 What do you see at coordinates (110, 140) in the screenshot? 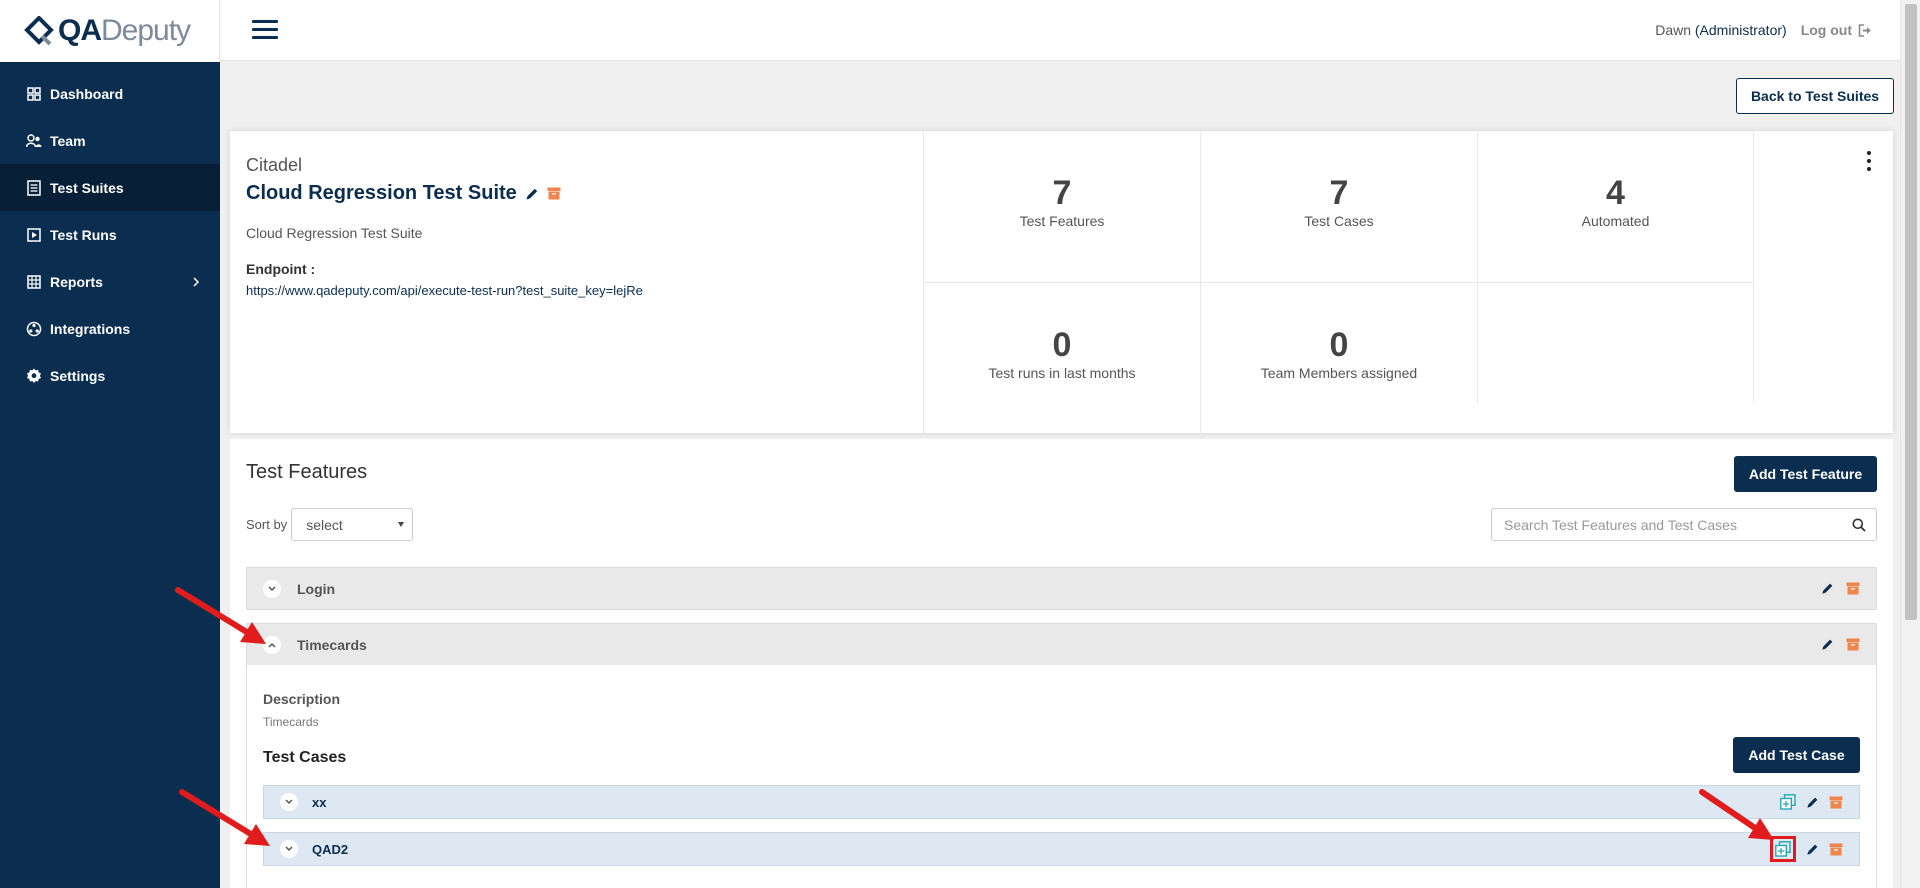
I see `sidebar-item-team: Team` at bounding box center [110, 140].